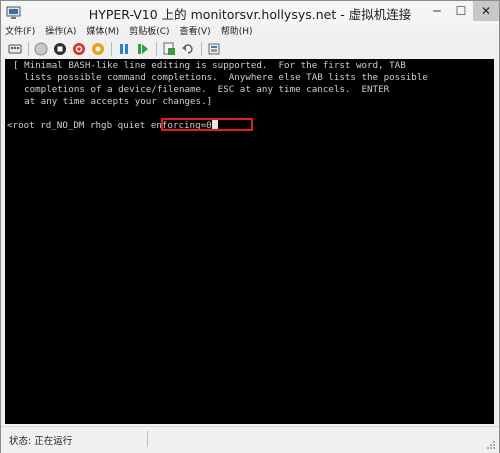 The height and width of the screenshot is (453, 500). I want to click on menu-file: 文件(F), so click(20, 32).